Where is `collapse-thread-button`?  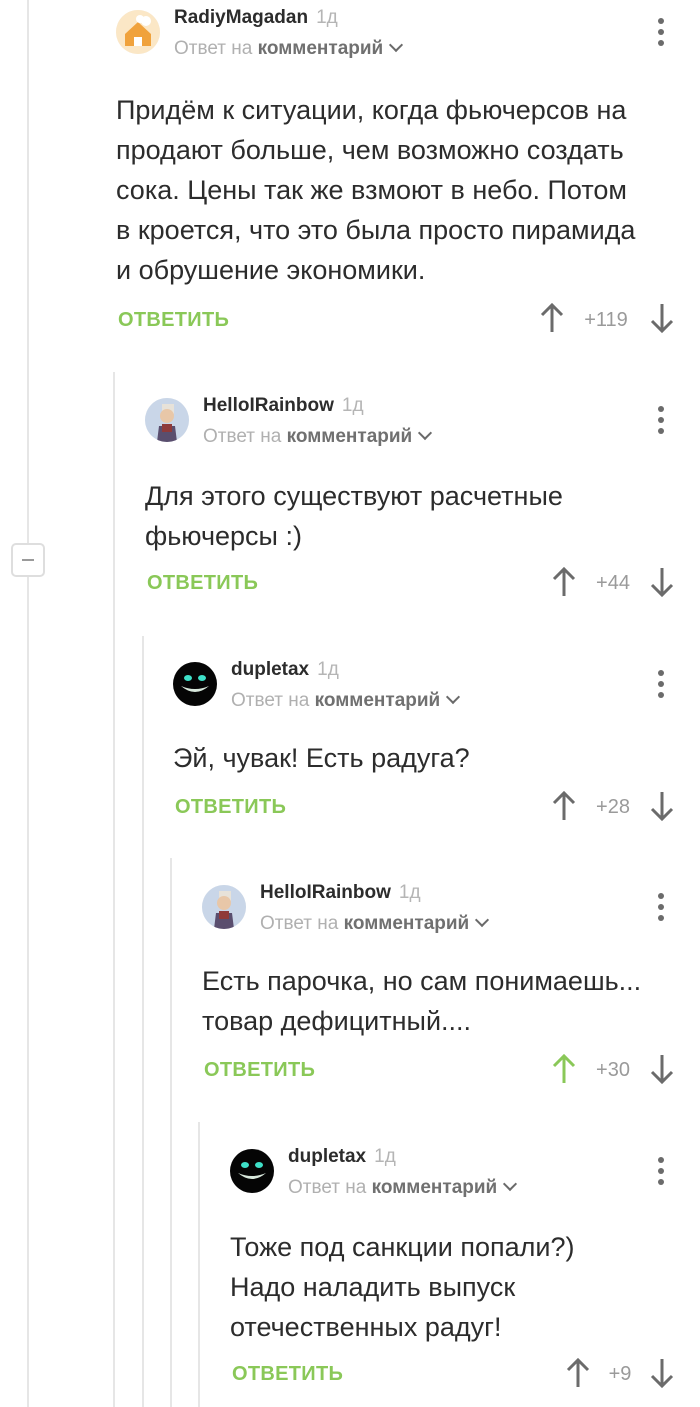
collapse-thread-button is located at coordinates (28, 560).